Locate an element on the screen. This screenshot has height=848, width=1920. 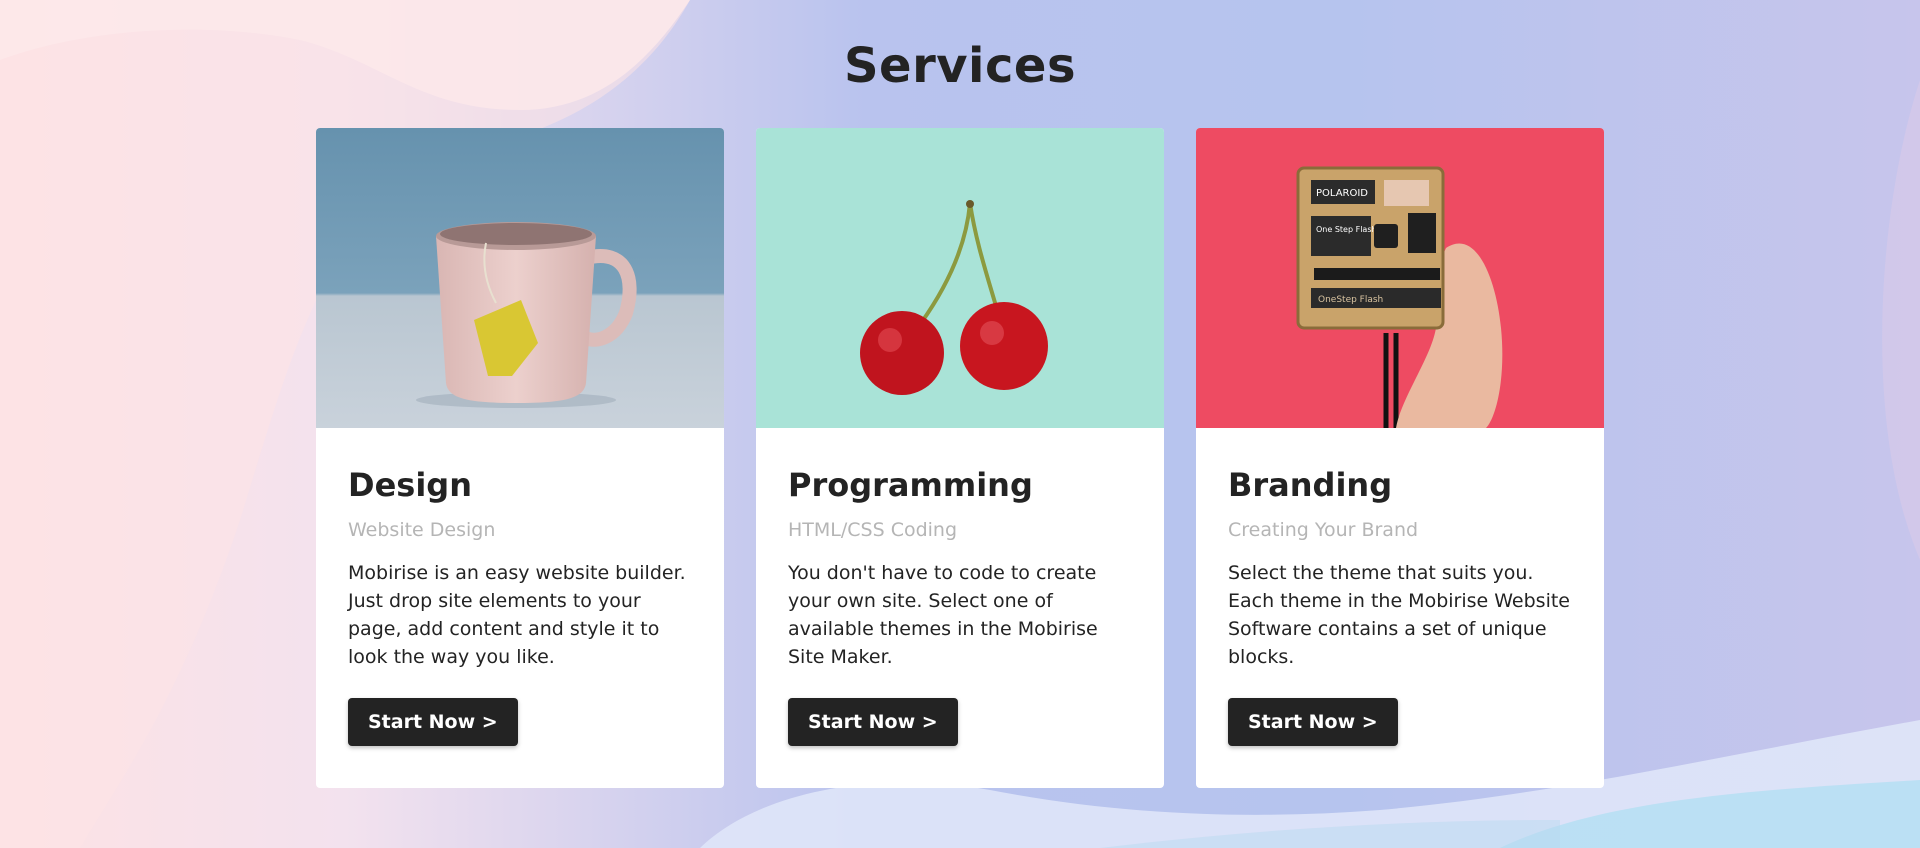
camera-strip-text: OneStep Flash is located at coordinates (1350, 300).